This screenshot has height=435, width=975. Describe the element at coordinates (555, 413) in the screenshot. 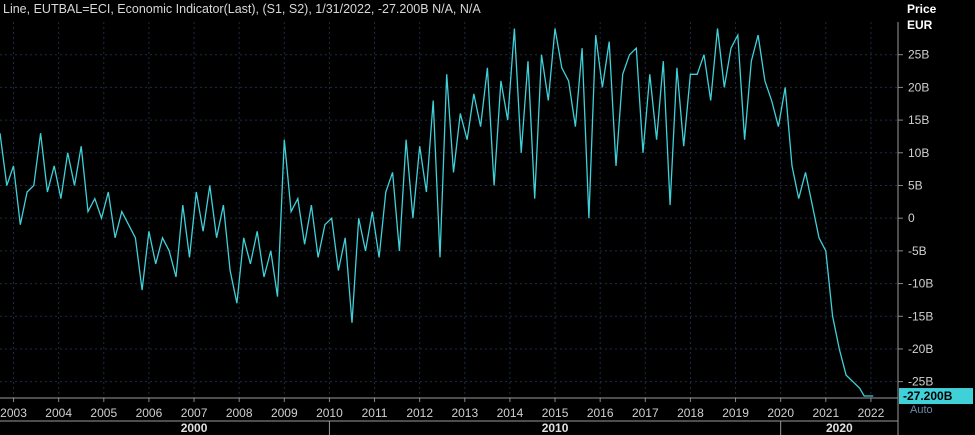

I see `x-tick-label: 2015` at that location.